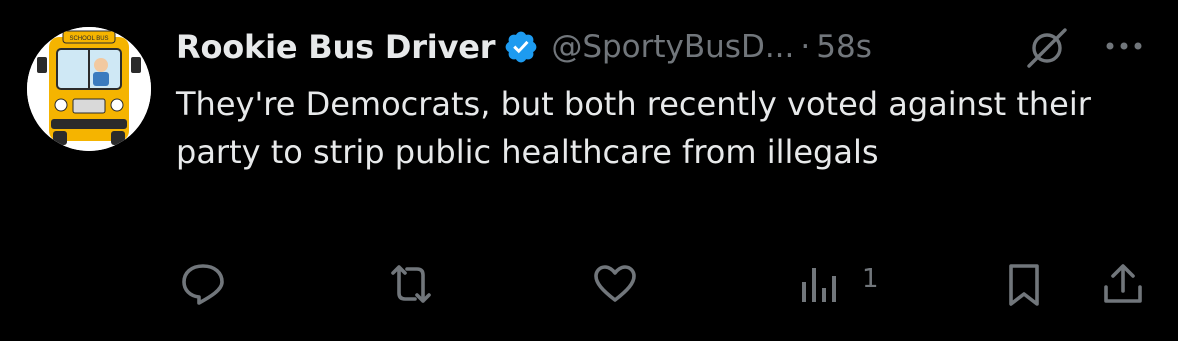 The height and width of the screenshot is (341, 1178). Describe the element at coordinates (411, 284) in the screenshot. I see `retweet-icon` at that location.